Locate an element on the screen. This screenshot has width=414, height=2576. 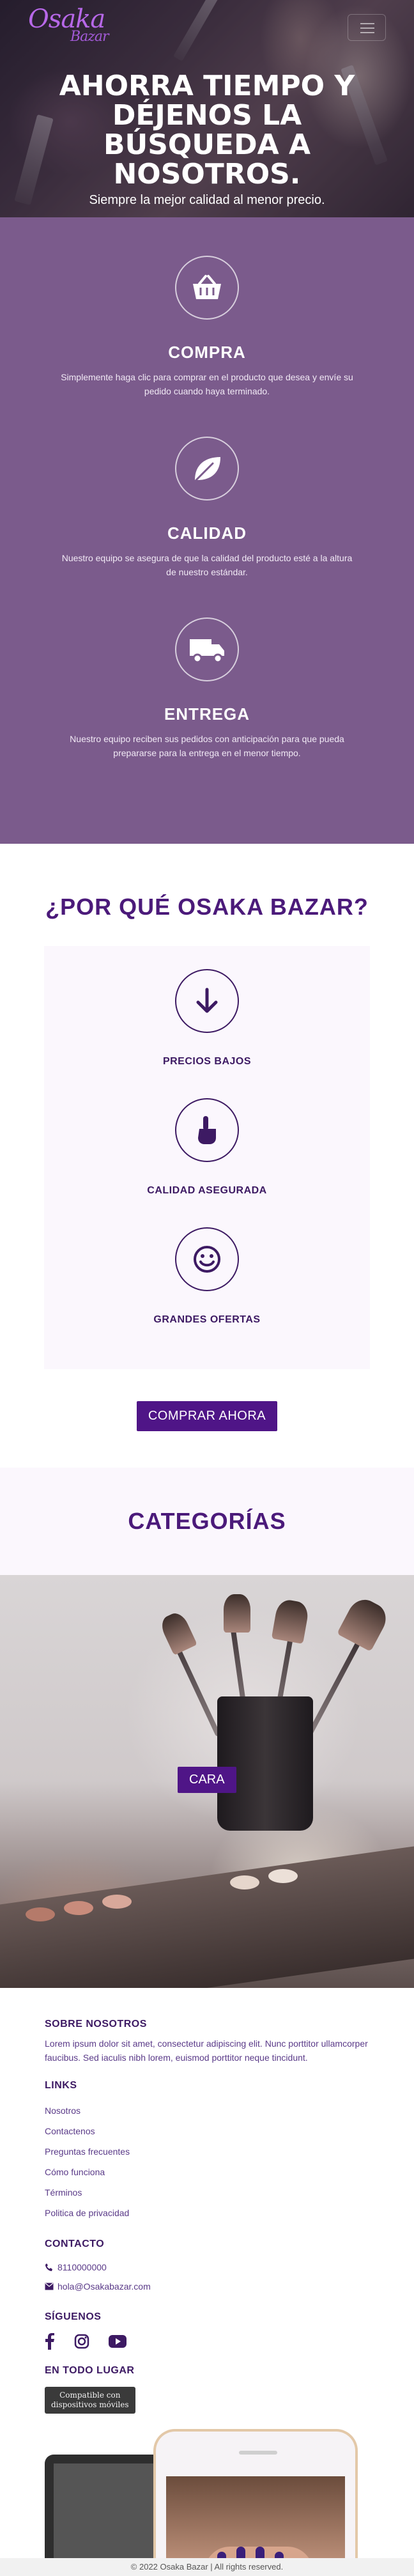
footer-email: hola@Osakabazar.com is located at coordinates (207, 2286).